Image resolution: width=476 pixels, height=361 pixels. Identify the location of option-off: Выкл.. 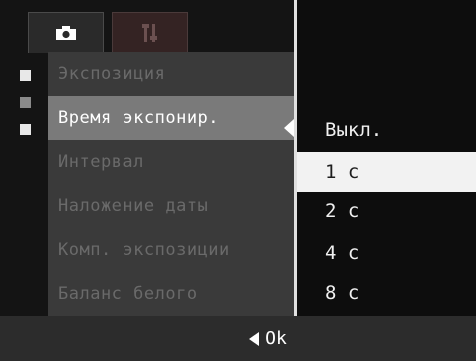
(386, 130).